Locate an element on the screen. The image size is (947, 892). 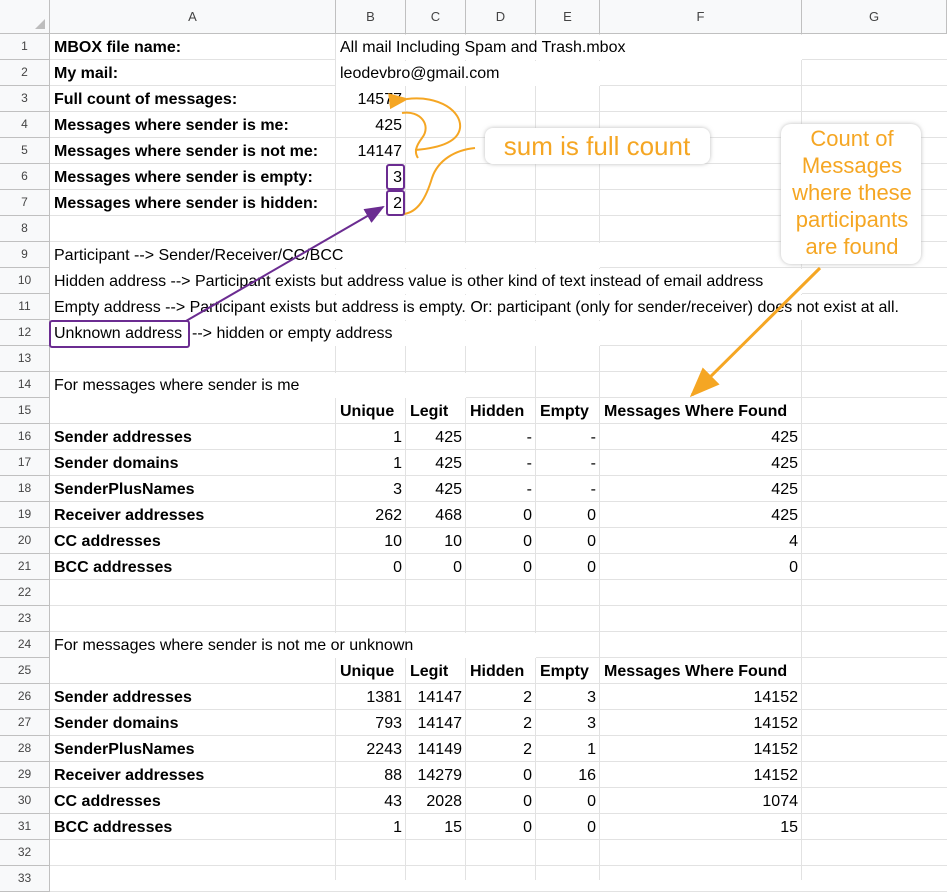
cell-a9: Participant --> Sender/Receiver/CC/BCC is located at coordinates (196, 256).